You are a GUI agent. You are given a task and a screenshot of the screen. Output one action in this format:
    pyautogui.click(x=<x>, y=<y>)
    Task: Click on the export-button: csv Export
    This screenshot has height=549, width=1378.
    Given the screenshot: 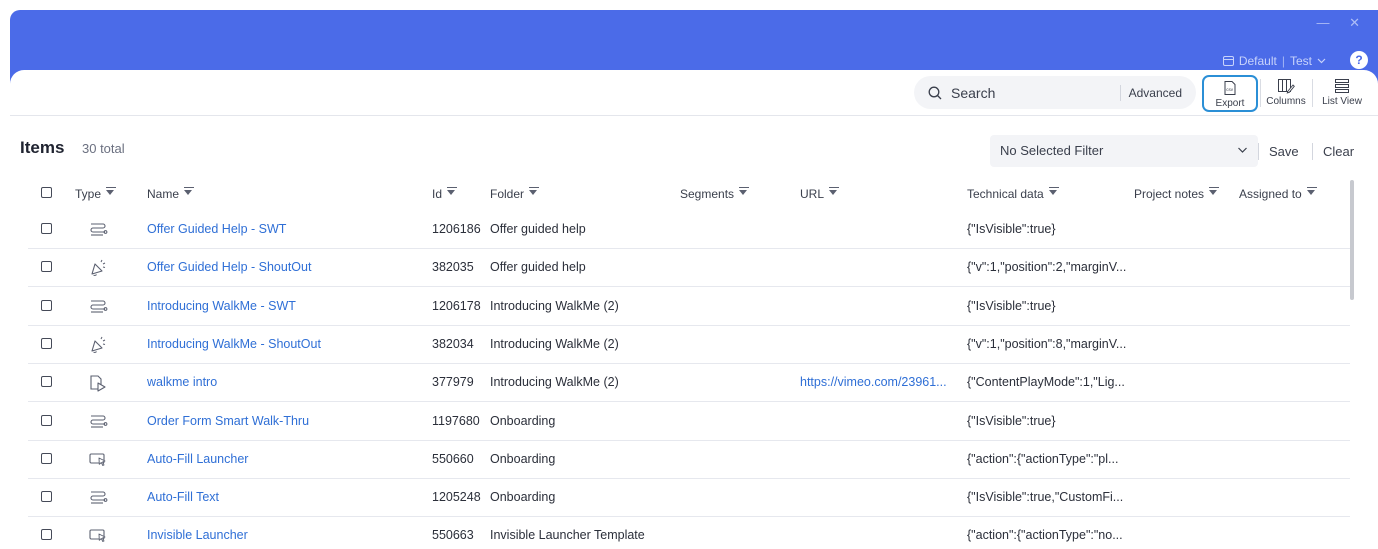 What is the action you would take?
    pyautogui.click(x=1230, y=93)
    